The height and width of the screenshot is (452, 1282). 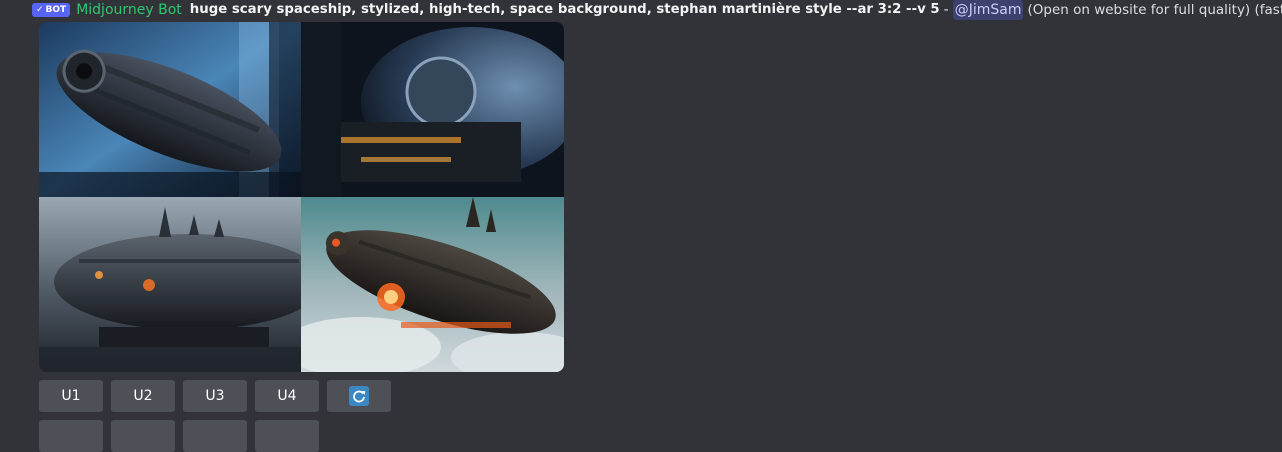 What do you see at coordinates (71, 396) in the screenshot?
I see `upscale-1-button: U1` at bounding box center [71, 396].